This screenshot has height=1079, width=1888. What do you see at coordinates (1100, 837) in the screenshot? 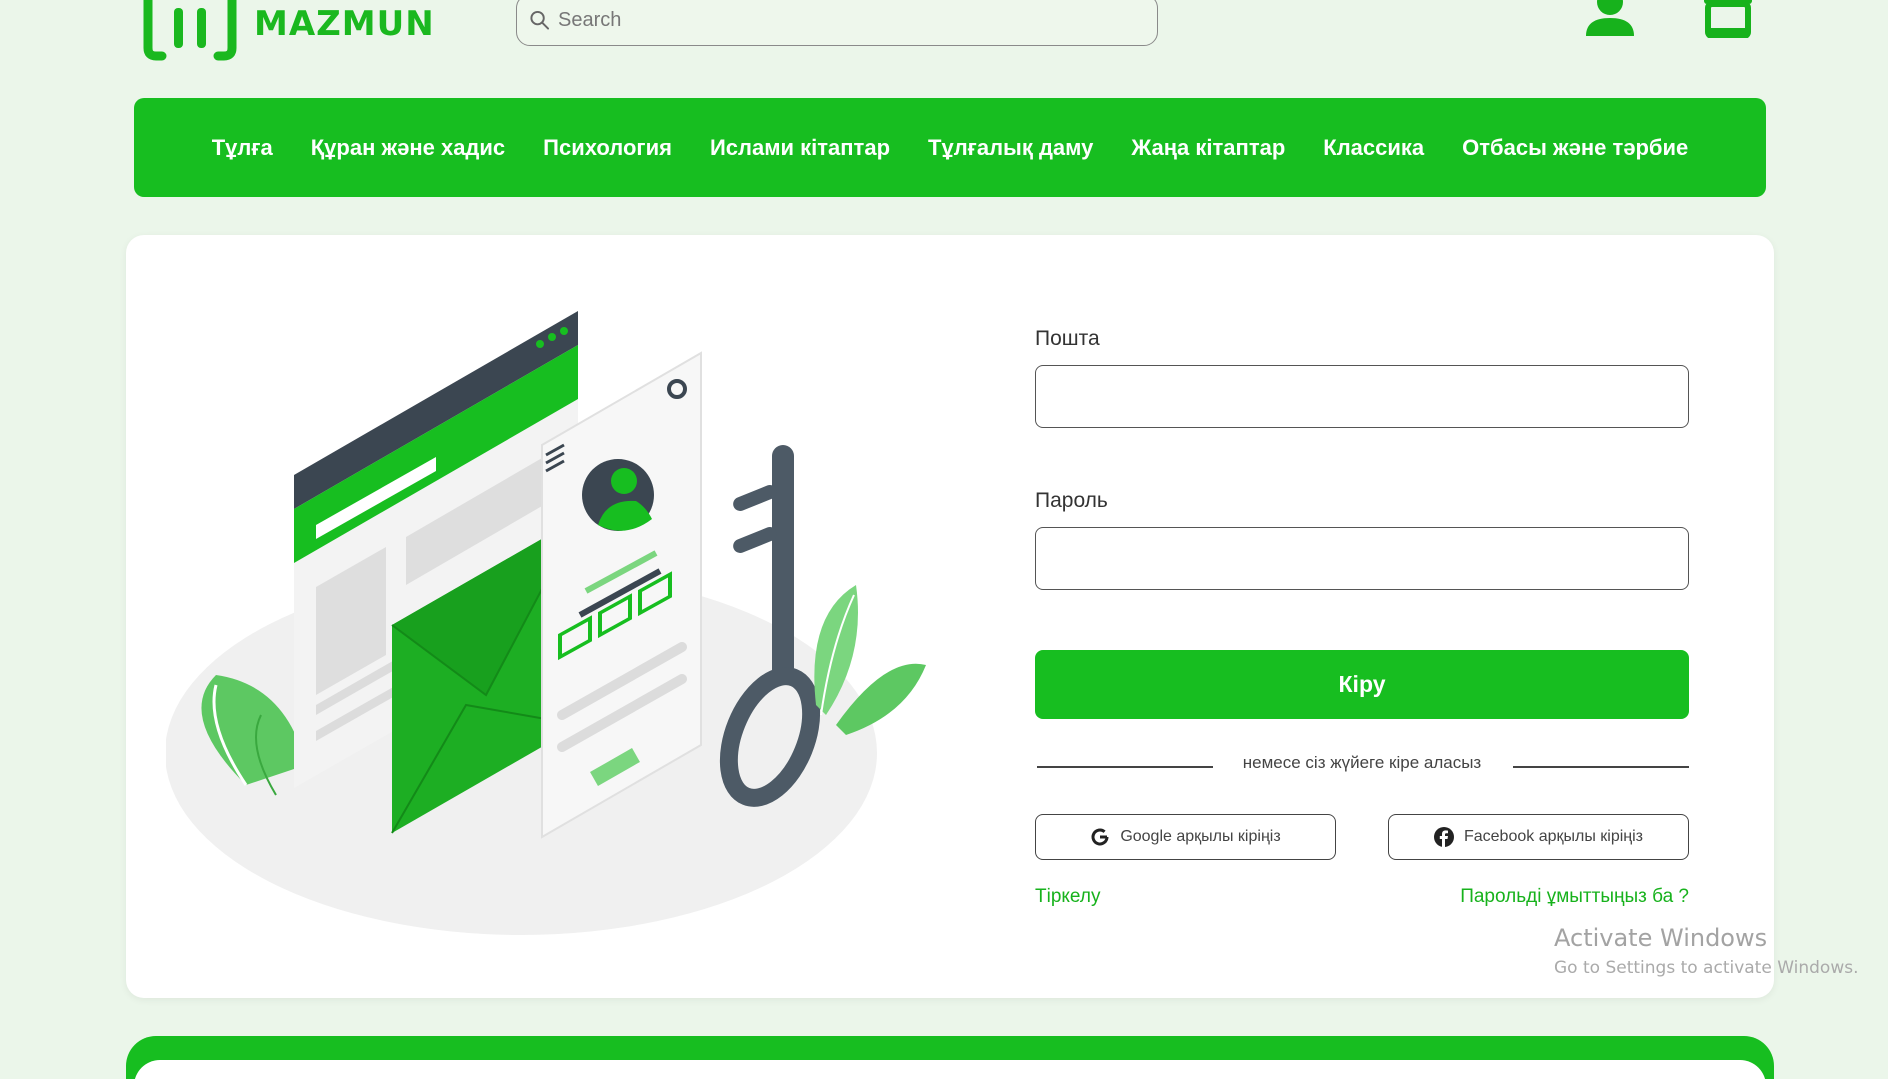
I see `google-icon` at bounding box center [1100, 837].